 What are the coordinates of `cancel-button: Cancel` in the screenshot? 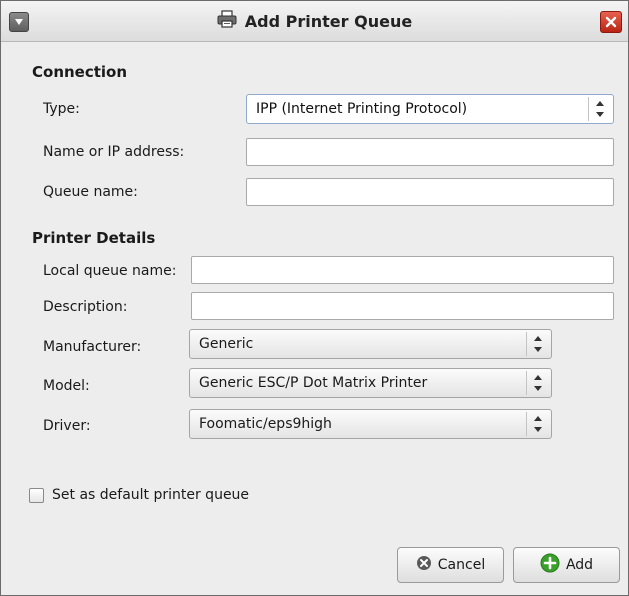 It's located at (450, 565).